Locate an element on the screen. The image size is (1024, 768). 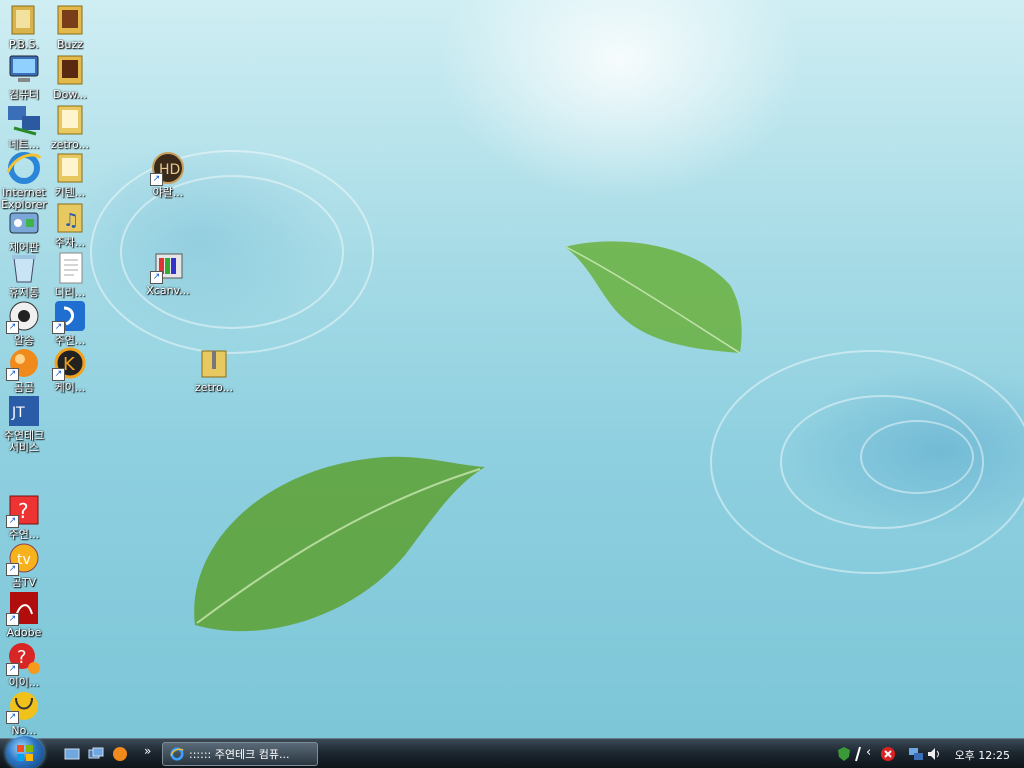
network-icon is located at coordinates (24, 120).